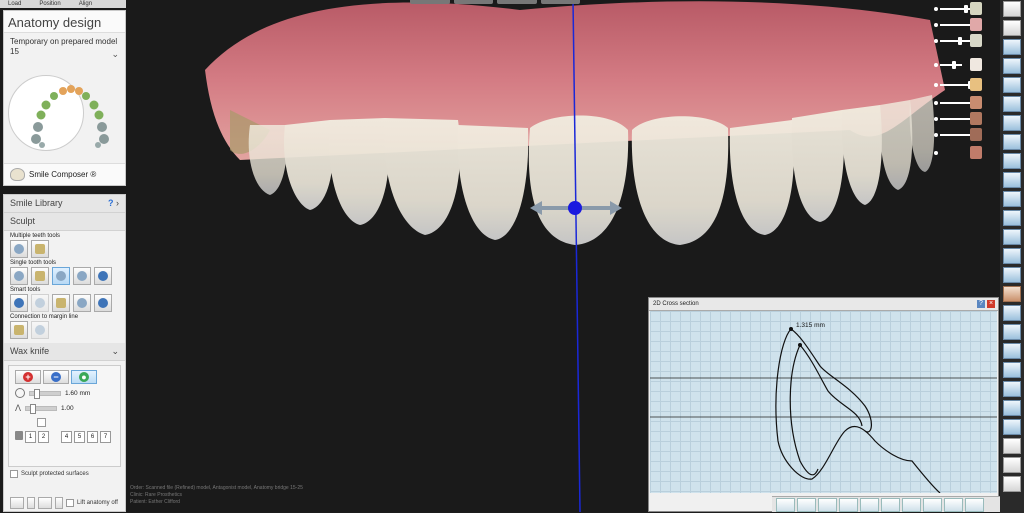 This screenshot has height=513, width=1024. I want to click on strength-slider, so click(41, 408).